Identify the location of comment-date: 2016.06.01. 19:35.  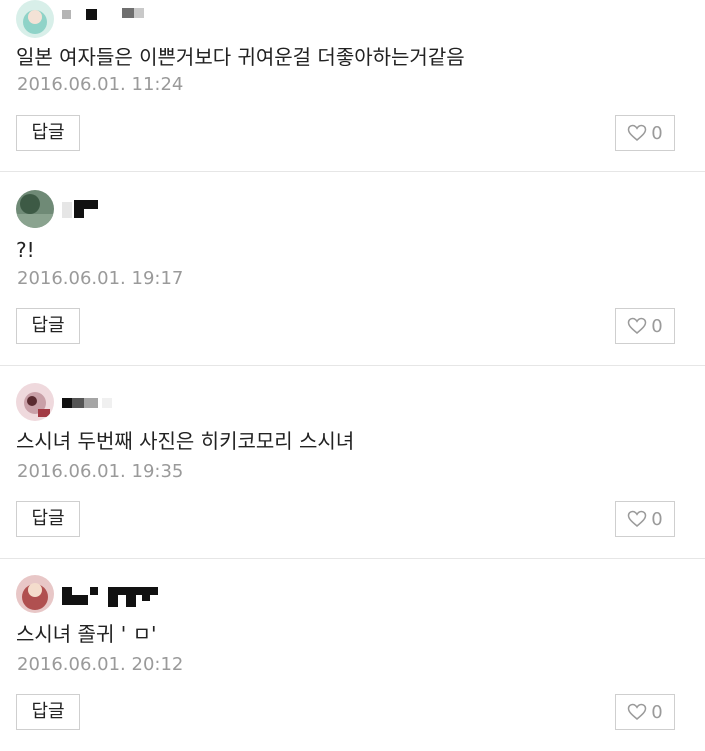
(100, 471).